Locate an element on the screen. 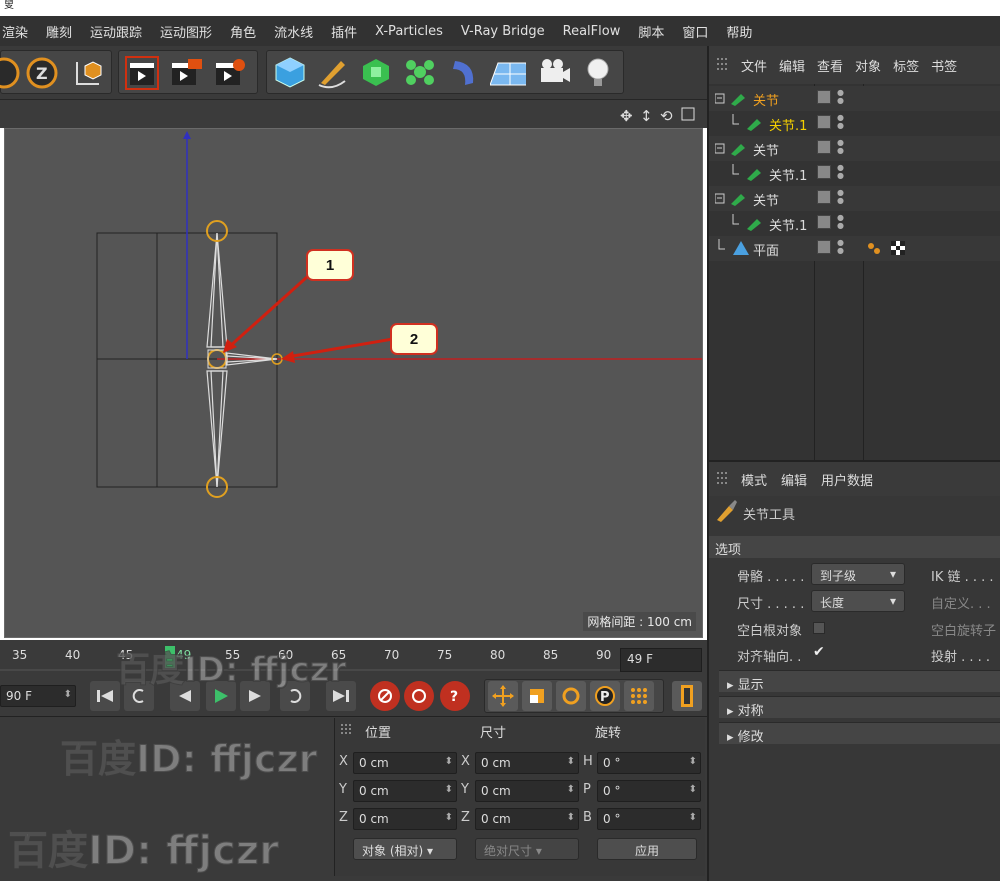  object-name: 关节.1 is located at coordinates (788, 176).